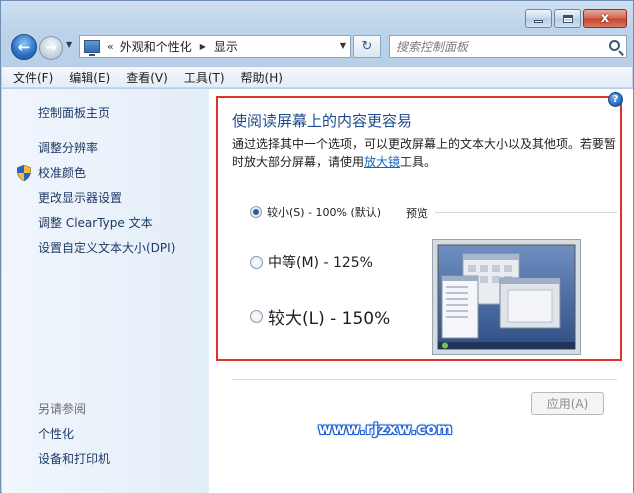  What do you see at coordinates (62, 409) in the screenshot?
I see `see-also-heading: 另请参阅` at bounding box center [62, 409].